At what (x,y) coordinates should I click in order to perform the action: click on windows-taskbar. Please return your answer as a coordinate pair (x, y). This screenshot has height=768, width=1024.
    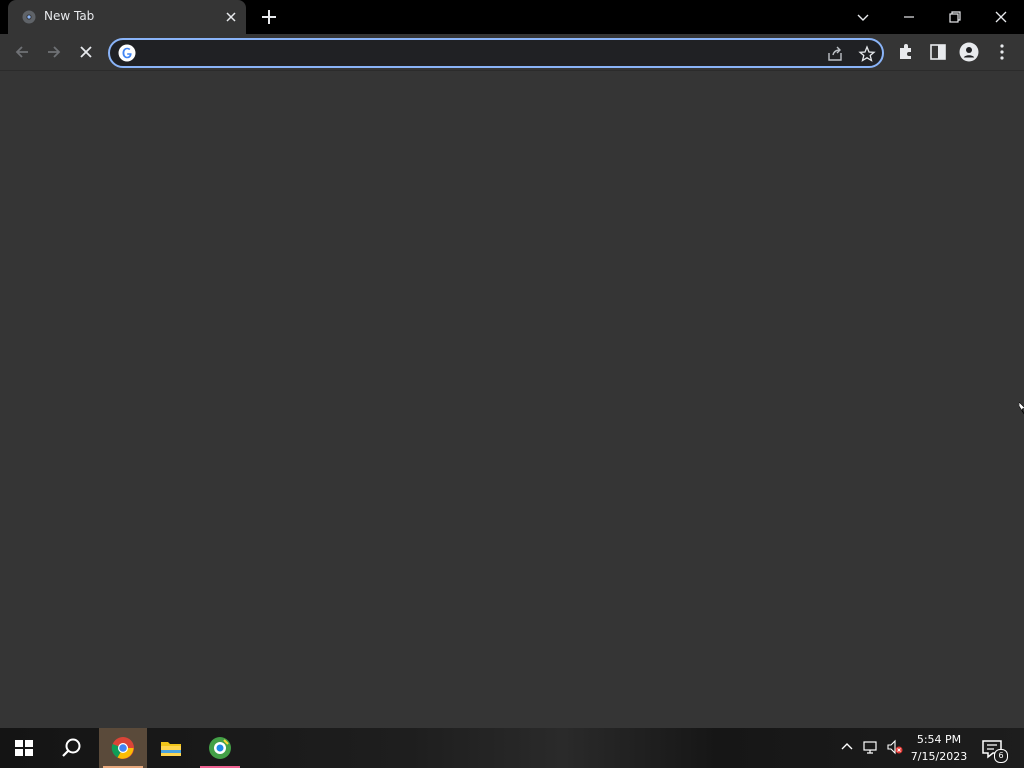
    Looking at the image, I should click on (512, 748).